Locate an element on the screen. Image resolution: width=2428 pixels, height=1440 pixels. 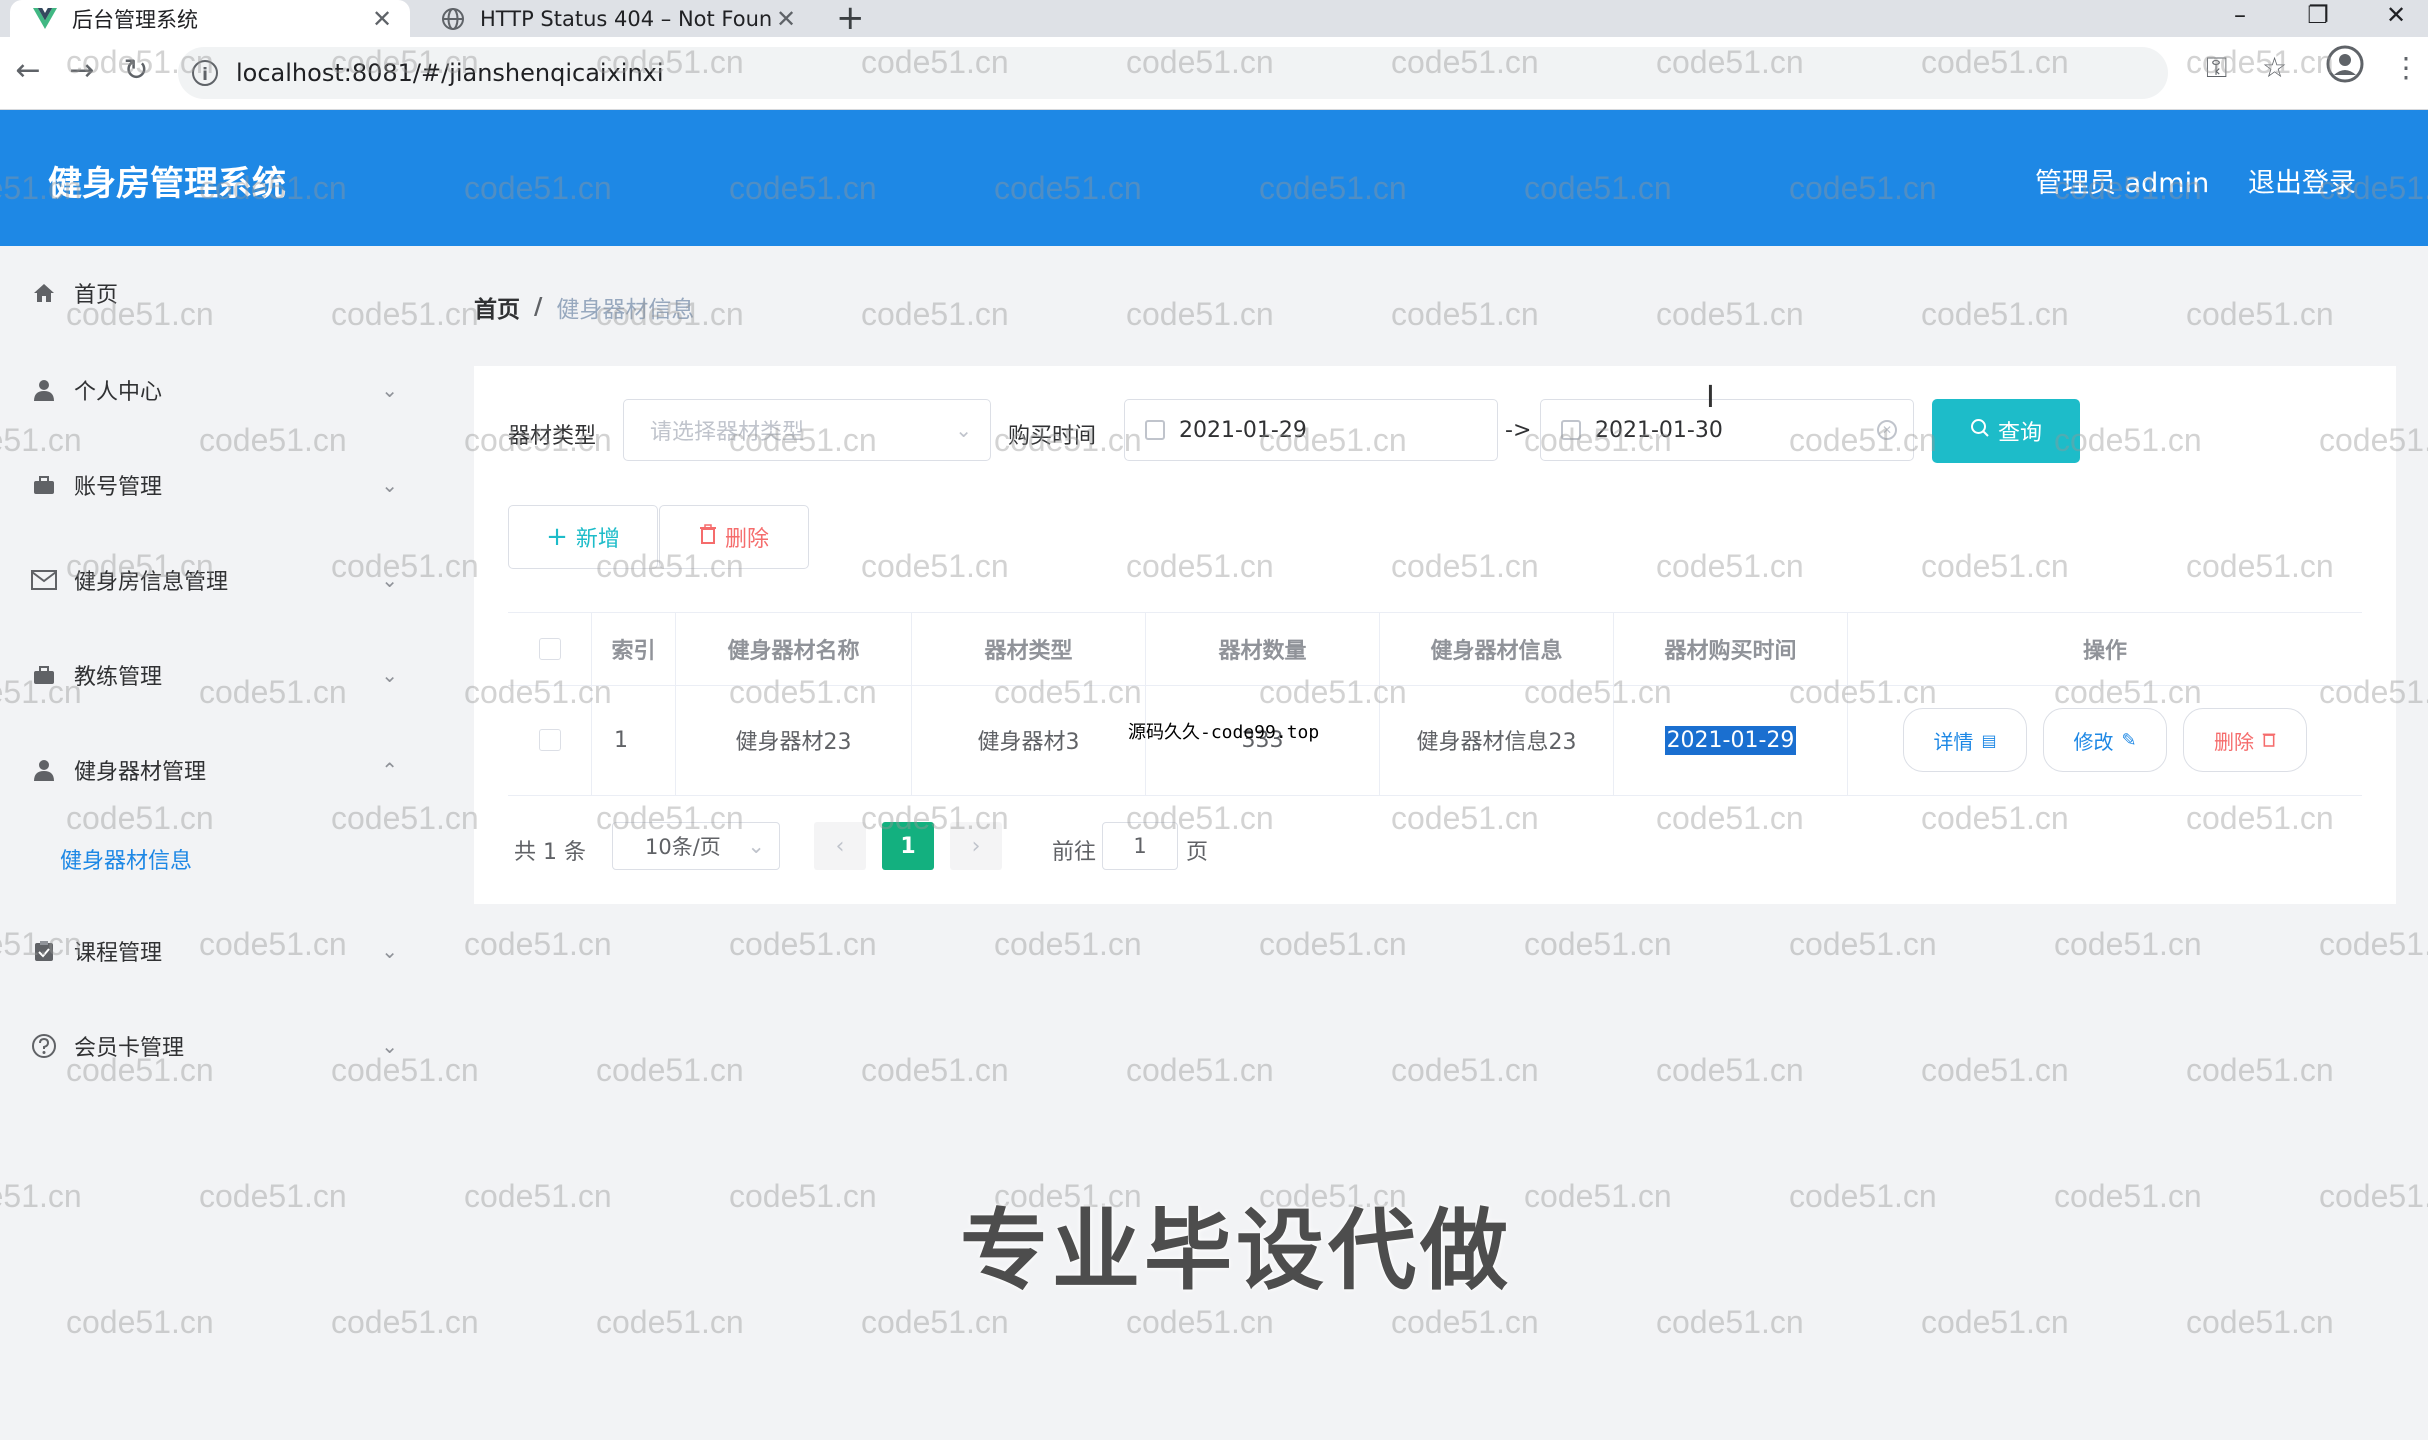
cell-index: 1 is located at coordinates (634, 740).